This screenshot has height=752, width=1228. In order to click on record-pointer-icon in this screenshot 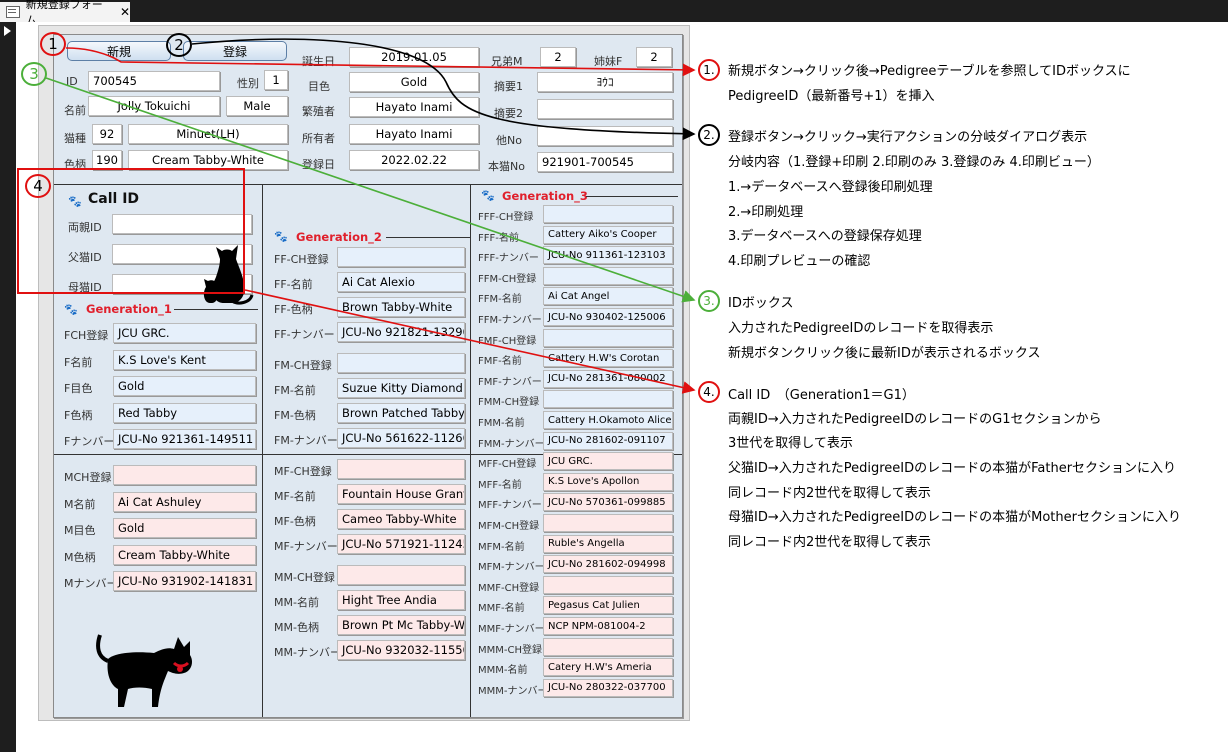, I will do `click(7, 31)`.